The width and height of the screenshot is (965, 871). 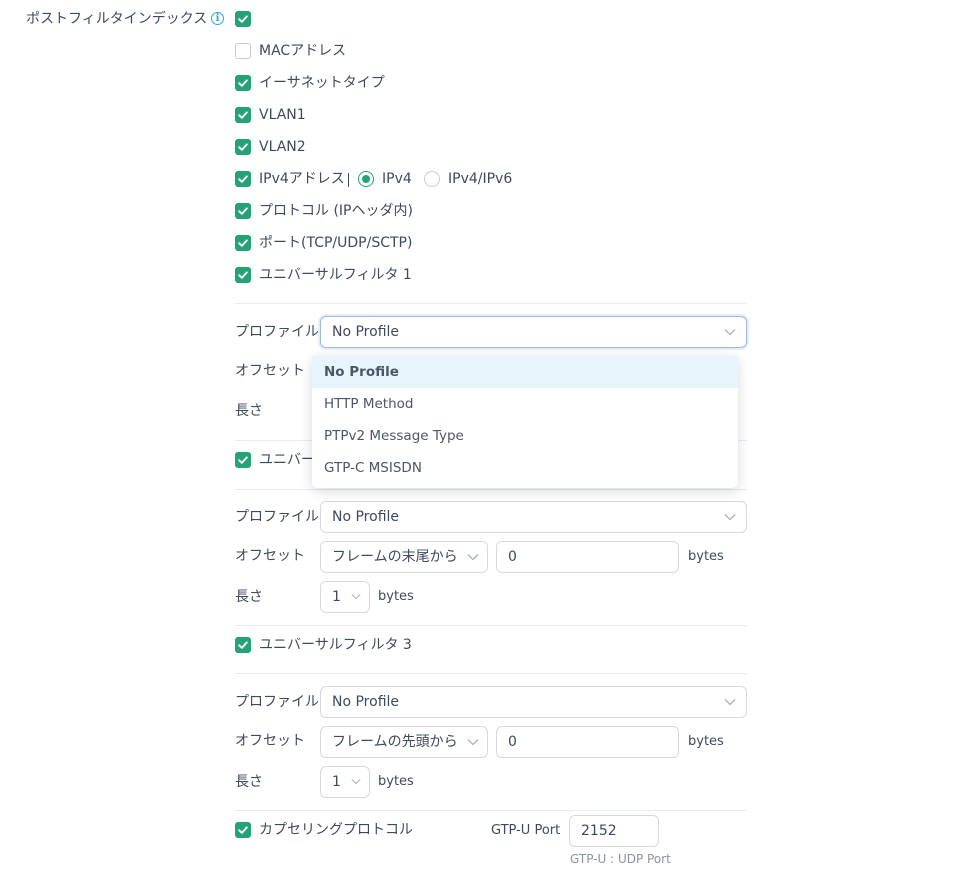 What do you see at coordinates (302, 179) in the screenshot?
I see `ipv4-address-label: IPv4アドレス` at bounding box center [302, 179].